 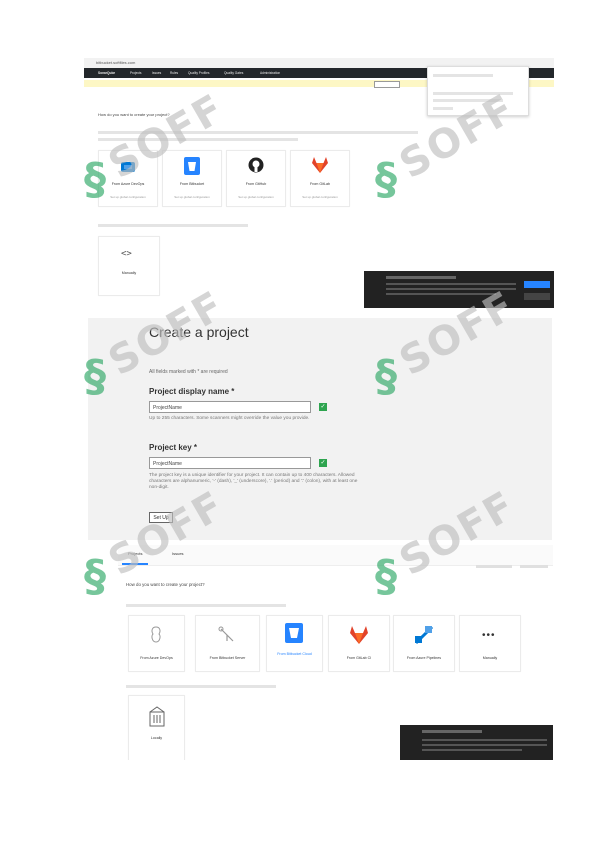 I want to click on azure-pipelines-icon, so click(x=424, y=635).